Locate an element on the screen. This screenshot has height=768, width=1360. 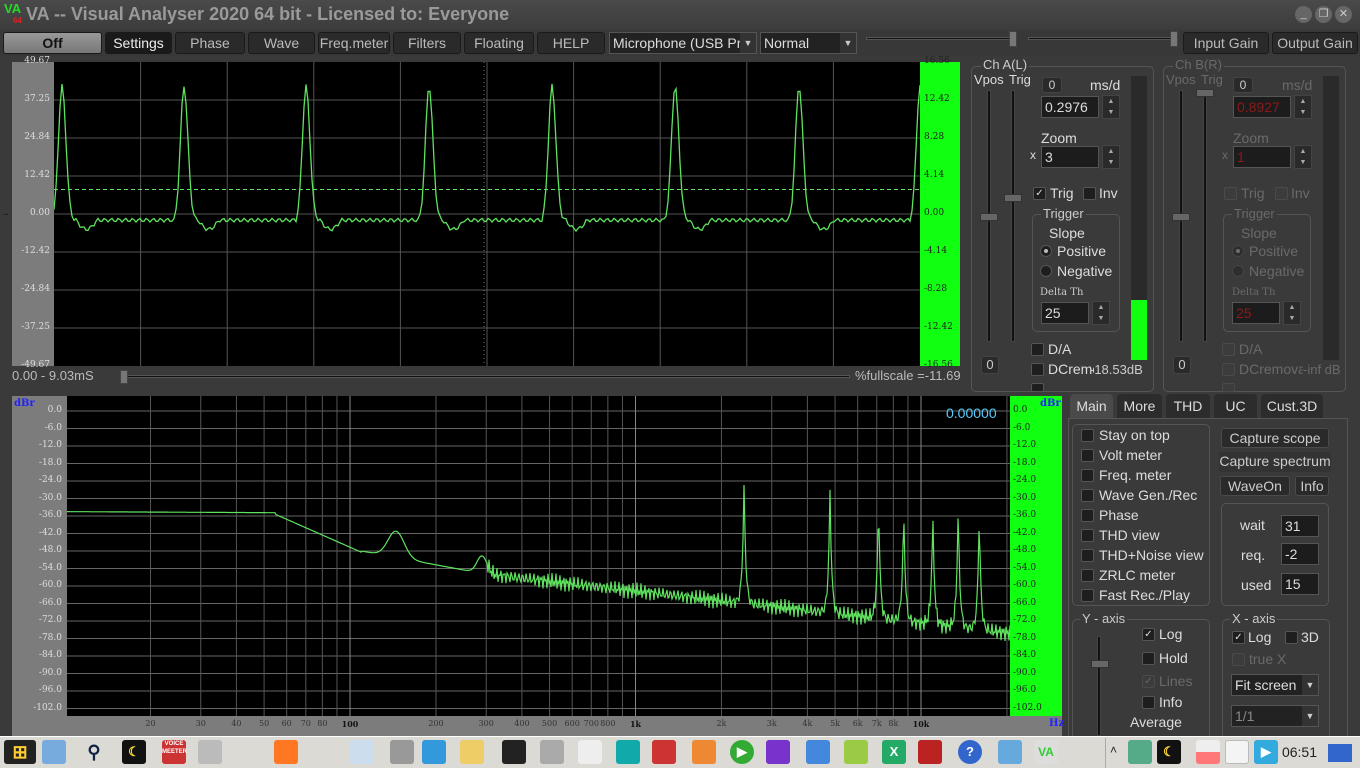
keyboard-icon is located at coordinates (362, 752).